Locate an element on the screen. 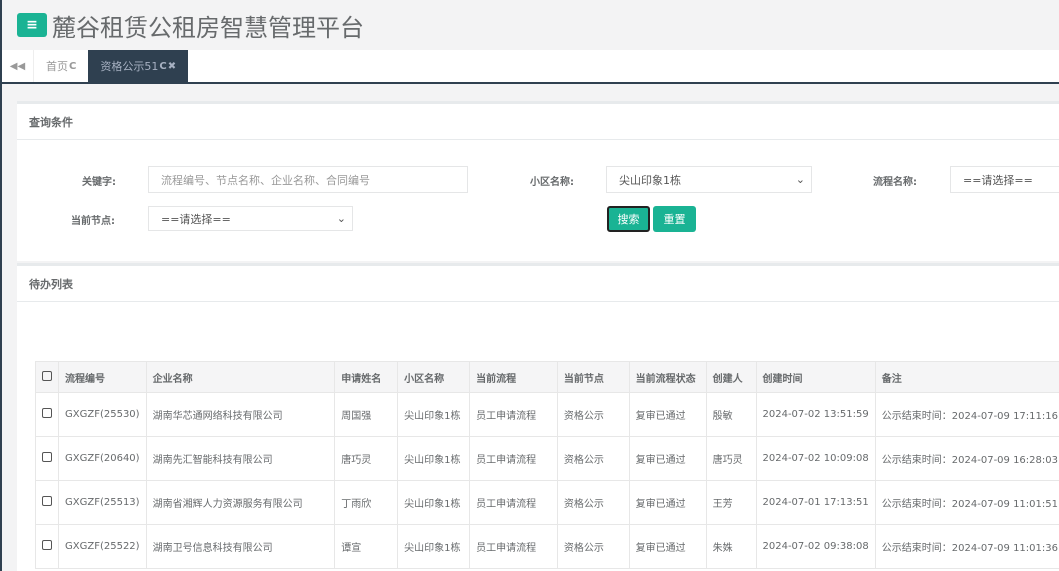 The width and height of the screenshot is (1059, 571). select-all-checkbox is located at coordinates (47, 375).